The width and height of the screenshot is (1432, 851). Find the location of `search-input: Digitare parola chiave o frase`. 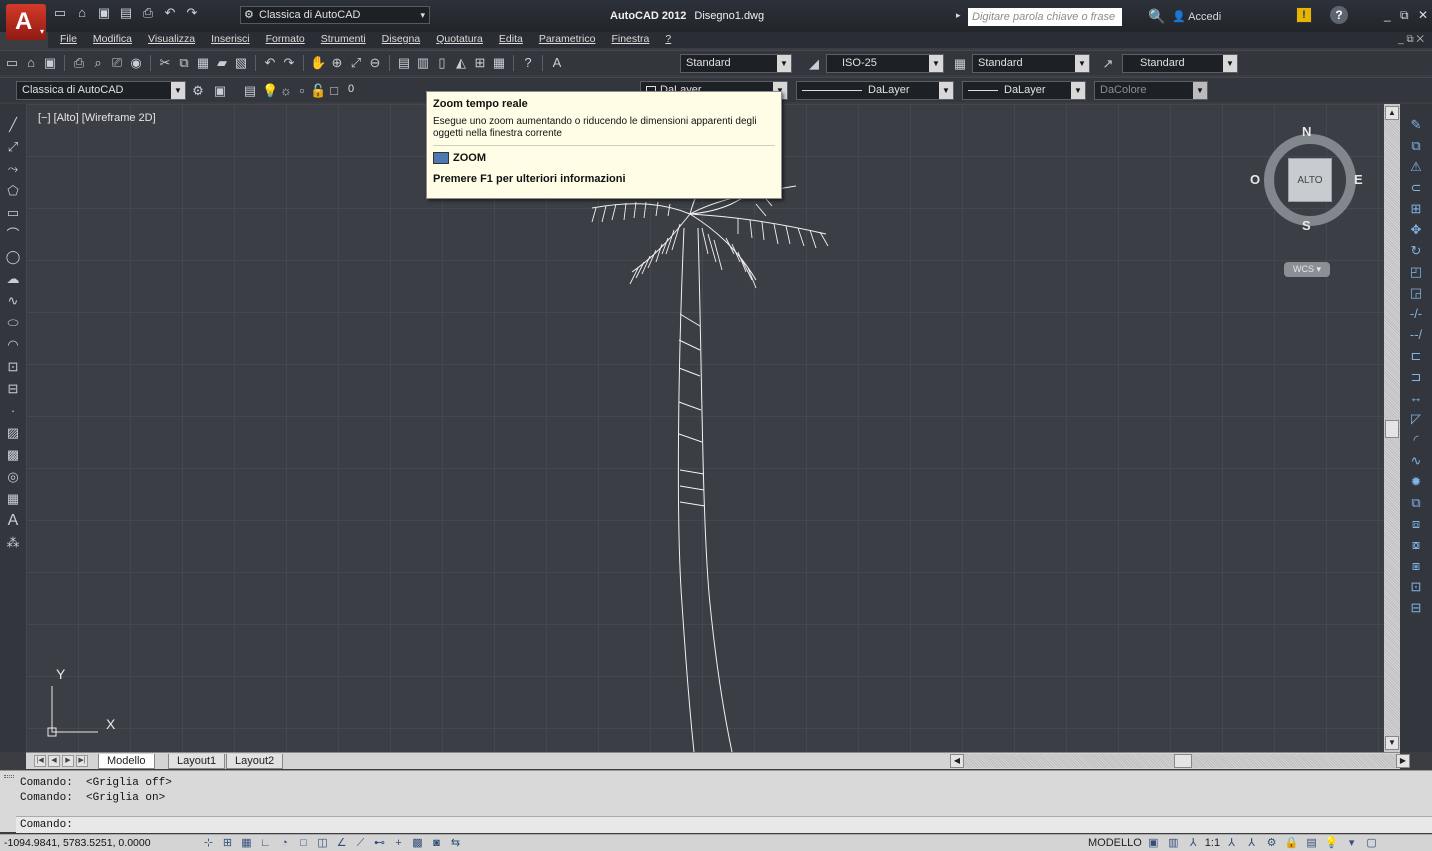

search-input: Digitare parola chiave o frase is located at coordinates (1045, 17).